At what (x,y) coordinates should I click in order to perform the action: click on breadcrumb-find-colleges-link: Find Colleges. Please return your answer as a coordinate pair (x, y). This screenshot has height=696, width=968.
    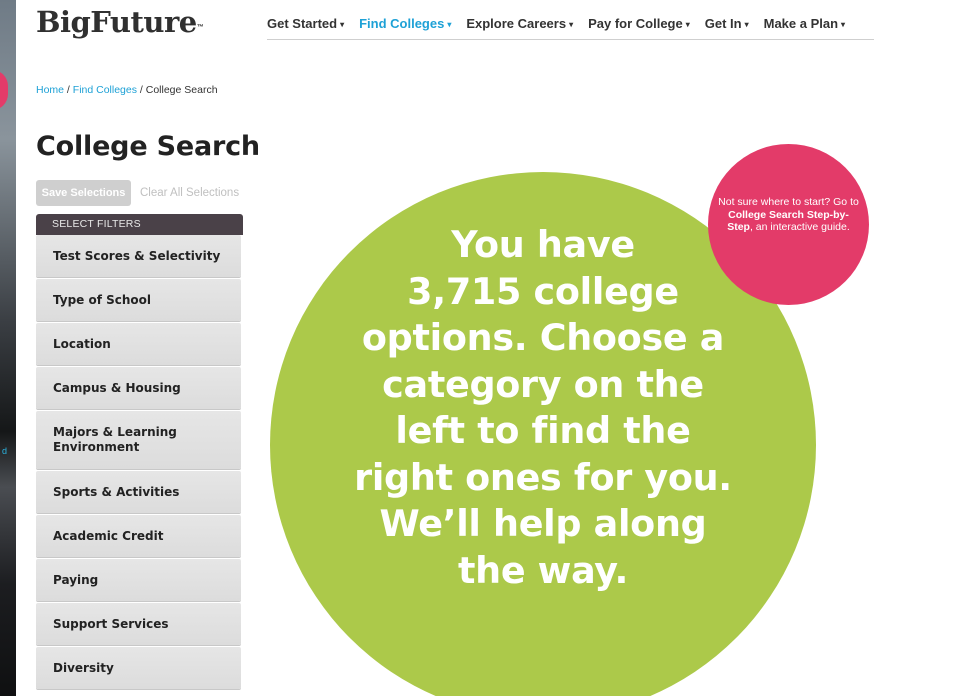
    Looking at the image, I should click on (105, 90).